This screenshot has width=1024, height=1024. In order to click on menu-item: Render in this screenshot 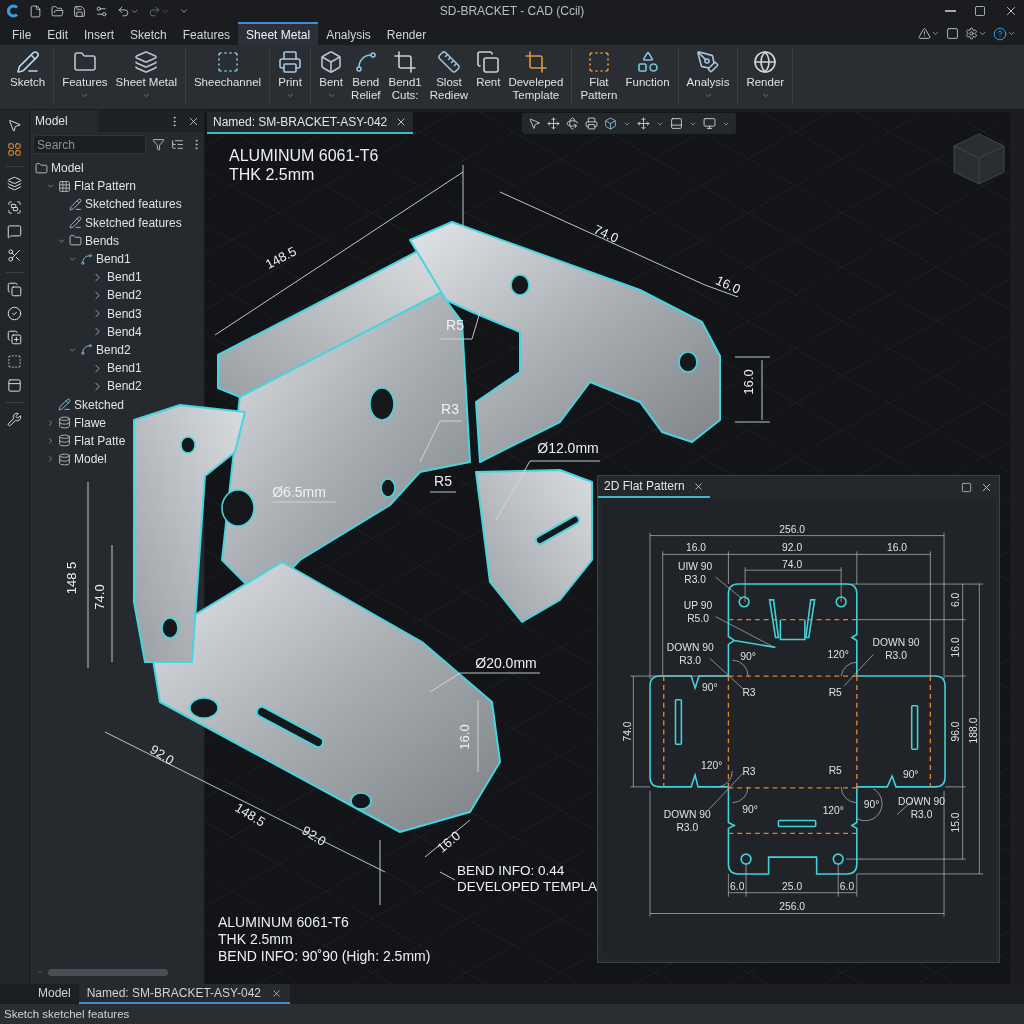, I will do `click(406, 33)`.